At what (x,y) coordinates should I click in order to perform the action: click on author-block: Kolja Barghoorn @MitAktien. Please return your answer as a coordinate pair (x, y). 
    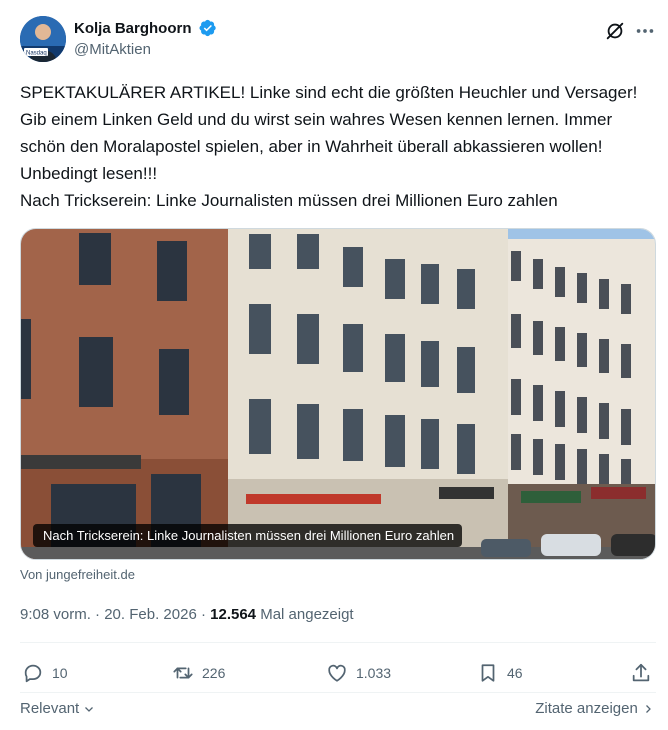
    Looking at the image, I should click on (145, 38).